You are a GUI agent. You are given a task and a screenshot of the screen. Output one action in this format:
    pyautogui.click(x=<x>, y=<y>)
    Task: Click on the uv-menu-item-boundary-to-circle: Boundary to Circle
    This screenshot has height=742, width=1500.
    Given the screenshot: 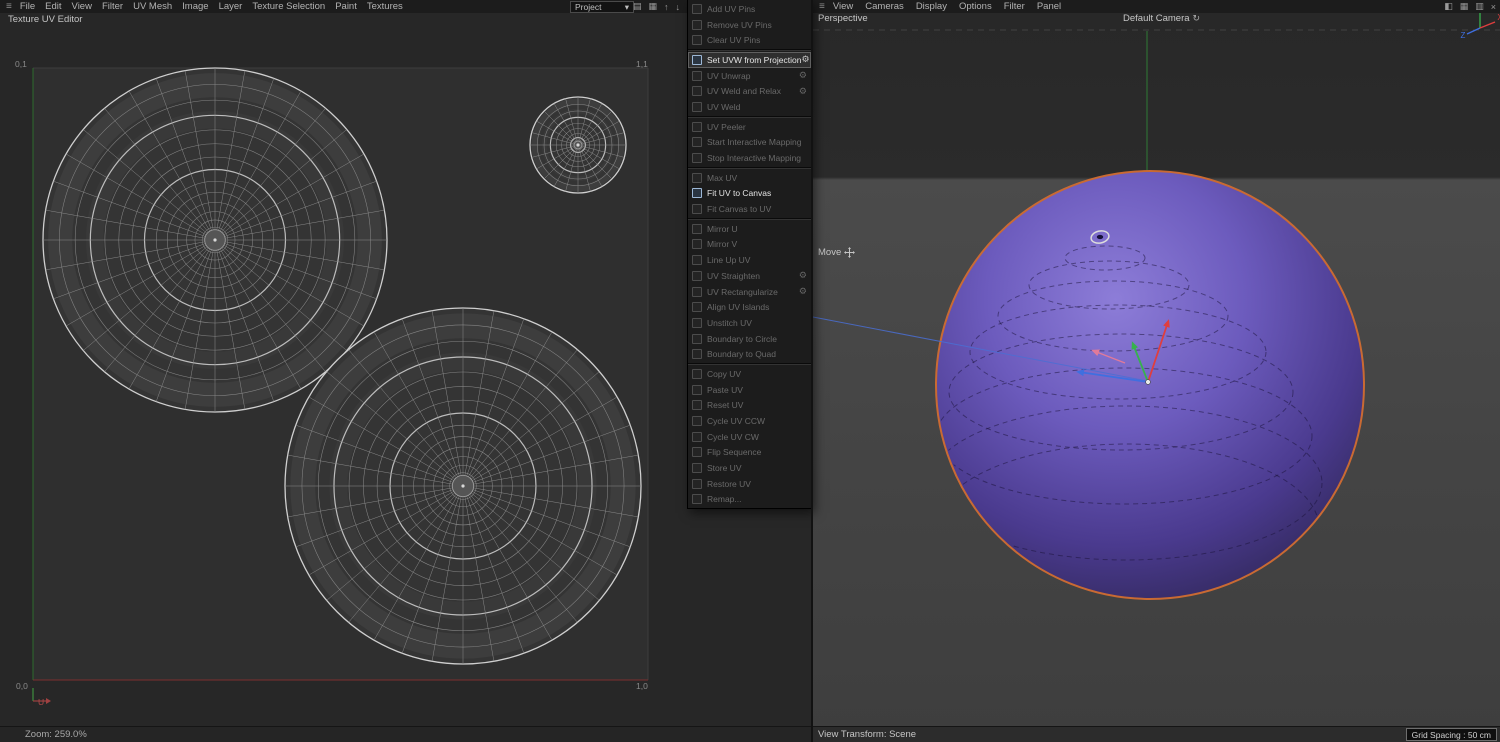 What is the action you would take?
    pyautogui.click(x=749, y=339)
    